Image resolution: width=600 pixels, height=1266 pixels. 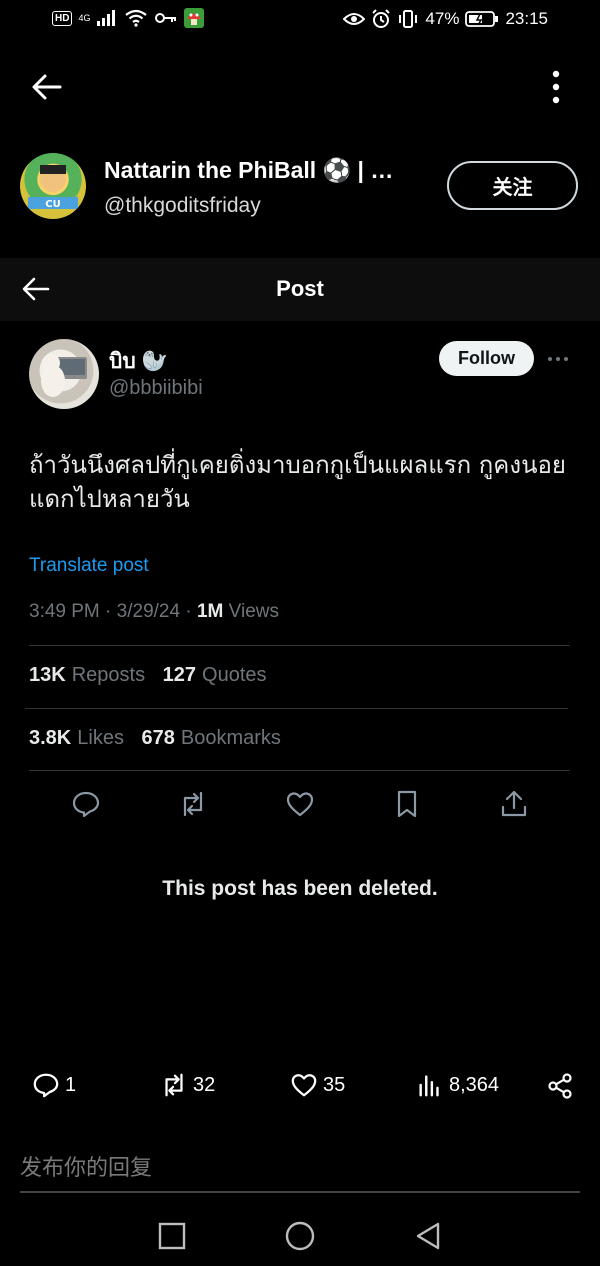 What do you see at coordinates (514, 804) in the screenshot?
I see `share-icon` at bounding box center [514, 804].